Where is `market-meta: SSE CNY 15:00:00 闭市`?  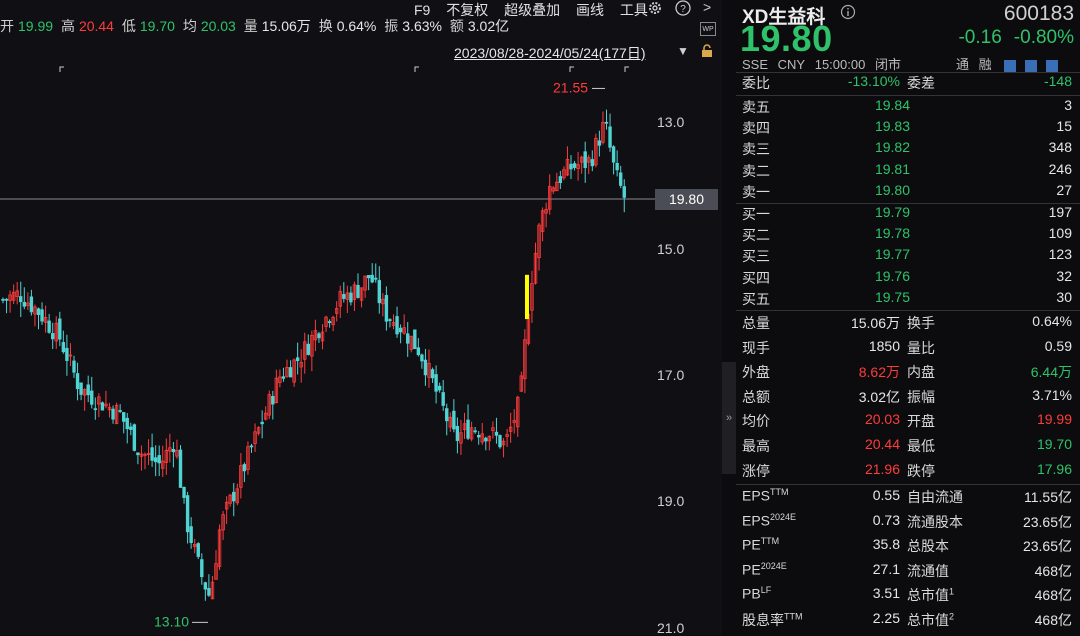
market-meta: SSE CNY 15:00:00 闭市 is located at coordinates (824, 63).